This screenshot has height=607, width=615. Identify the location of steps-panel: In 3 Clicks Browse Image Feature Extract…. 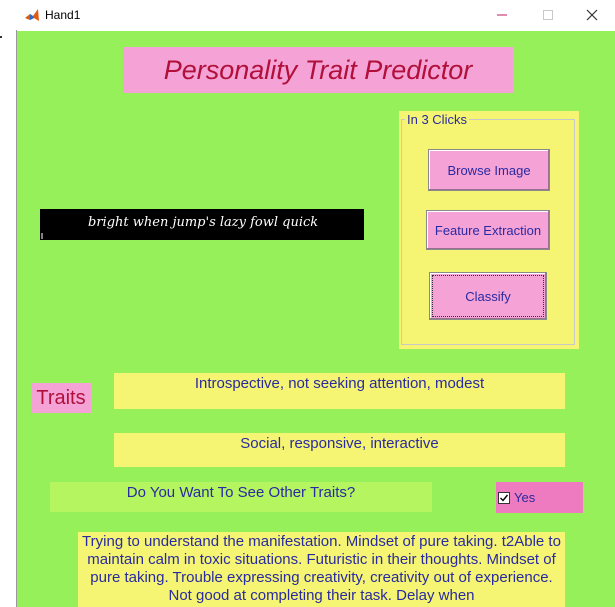
(489, 230).